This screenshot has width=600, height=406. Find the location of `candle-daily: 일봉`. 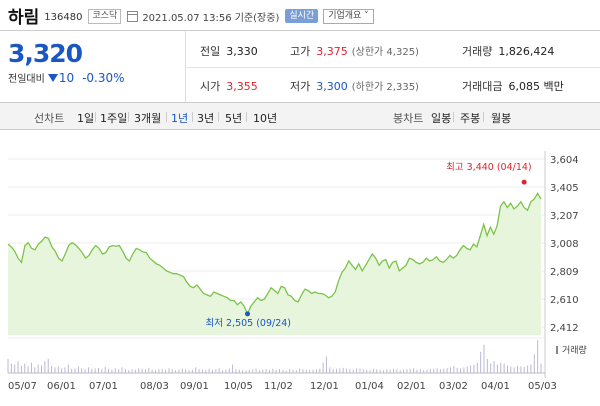

candle-daily: 일봉 is located at coordinates (441, 118).